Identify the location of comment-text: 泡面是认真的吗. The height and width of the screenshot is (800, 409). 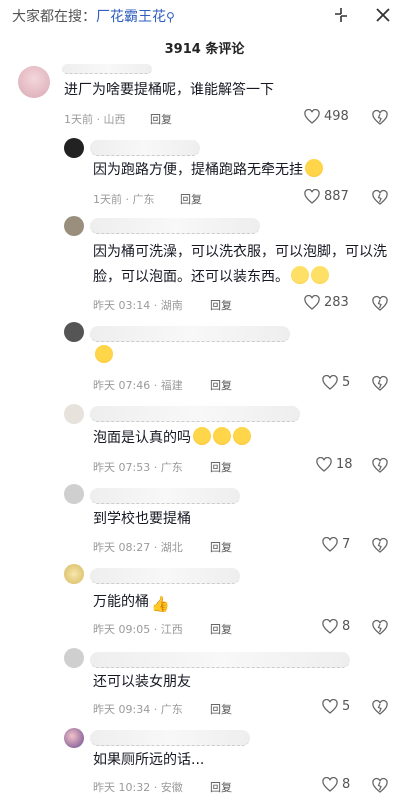
(172, 438).